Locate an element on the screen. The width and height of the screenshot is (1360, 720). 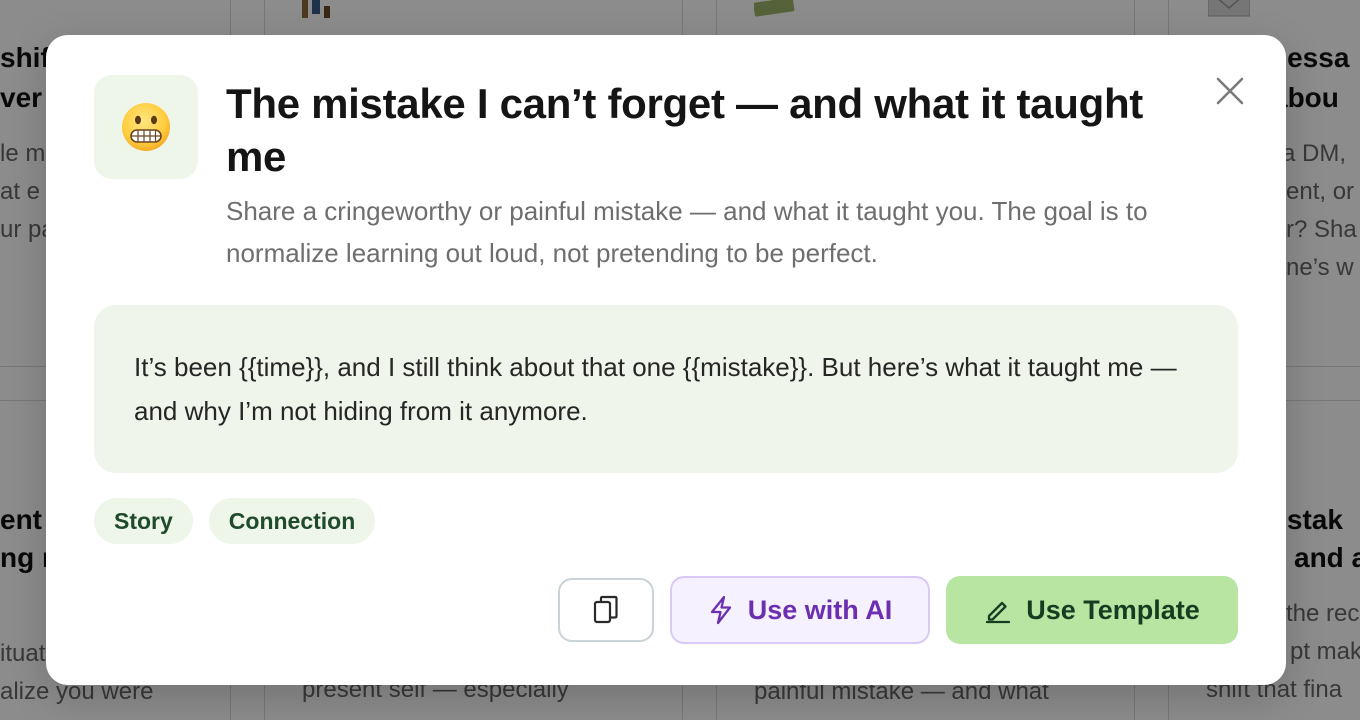
copy-icon is located at coordinates (605, 609).